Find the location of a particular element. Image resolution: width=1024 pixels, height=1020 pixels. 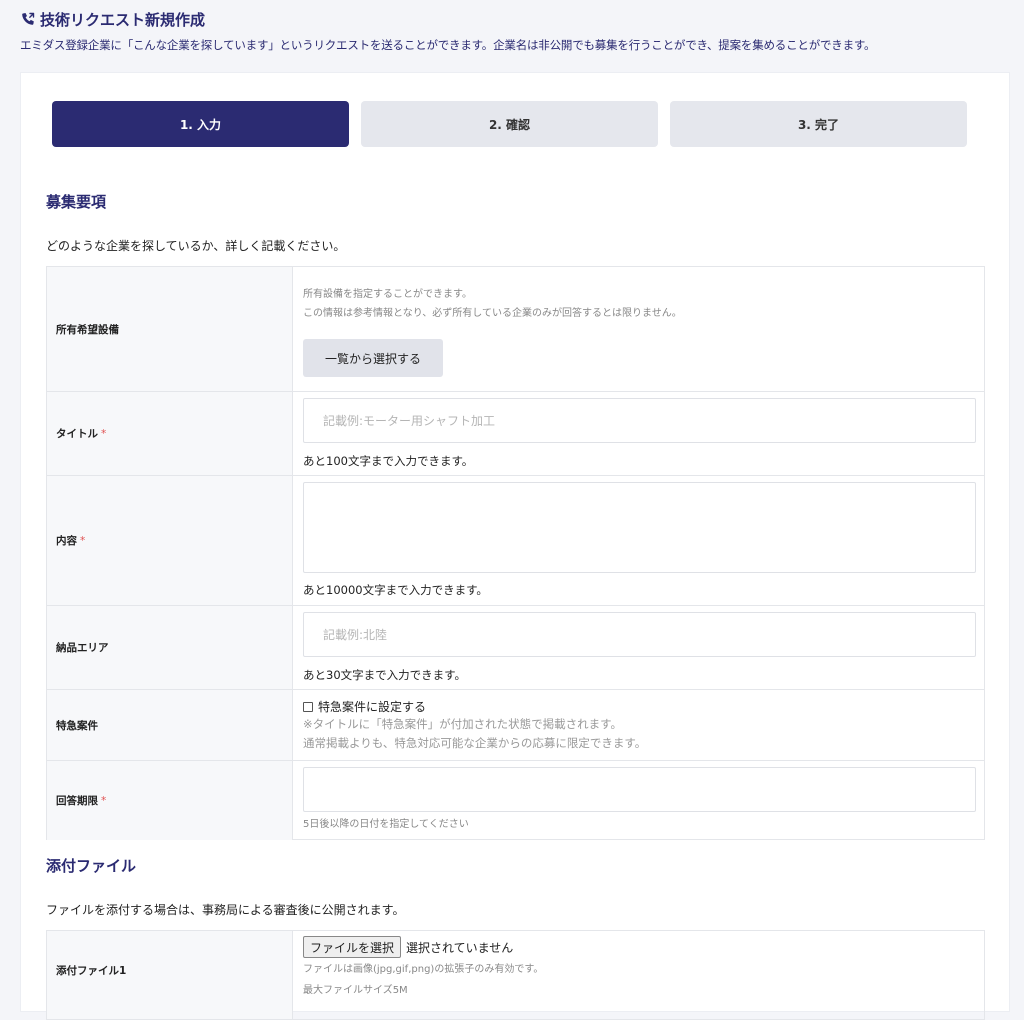

title-label: タイトル * is located at coordinates (170, 433).